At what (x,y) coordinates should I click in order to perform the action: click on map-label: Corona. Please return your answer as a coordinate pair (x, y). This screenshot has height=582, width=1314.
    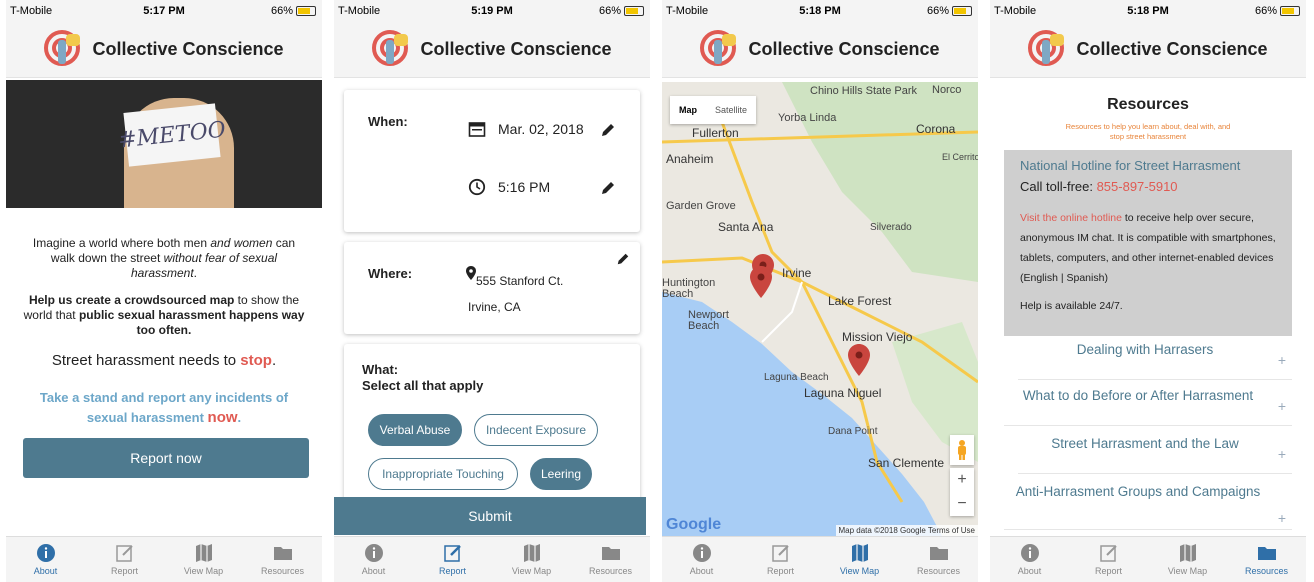
    Looking at the image, I should click on (936, 129).